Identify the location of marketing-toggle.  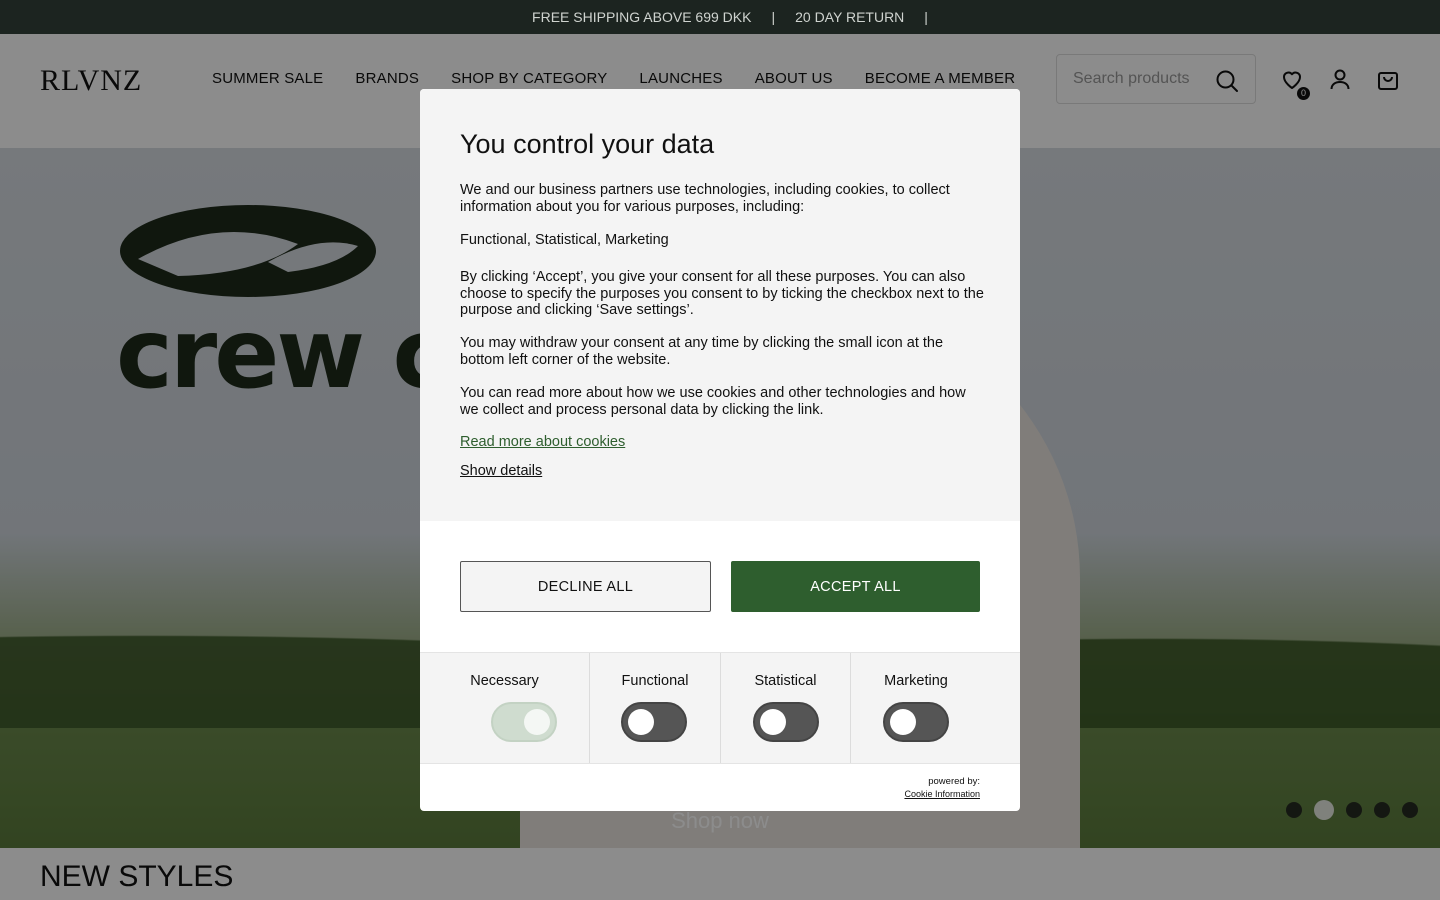
(916, 722).